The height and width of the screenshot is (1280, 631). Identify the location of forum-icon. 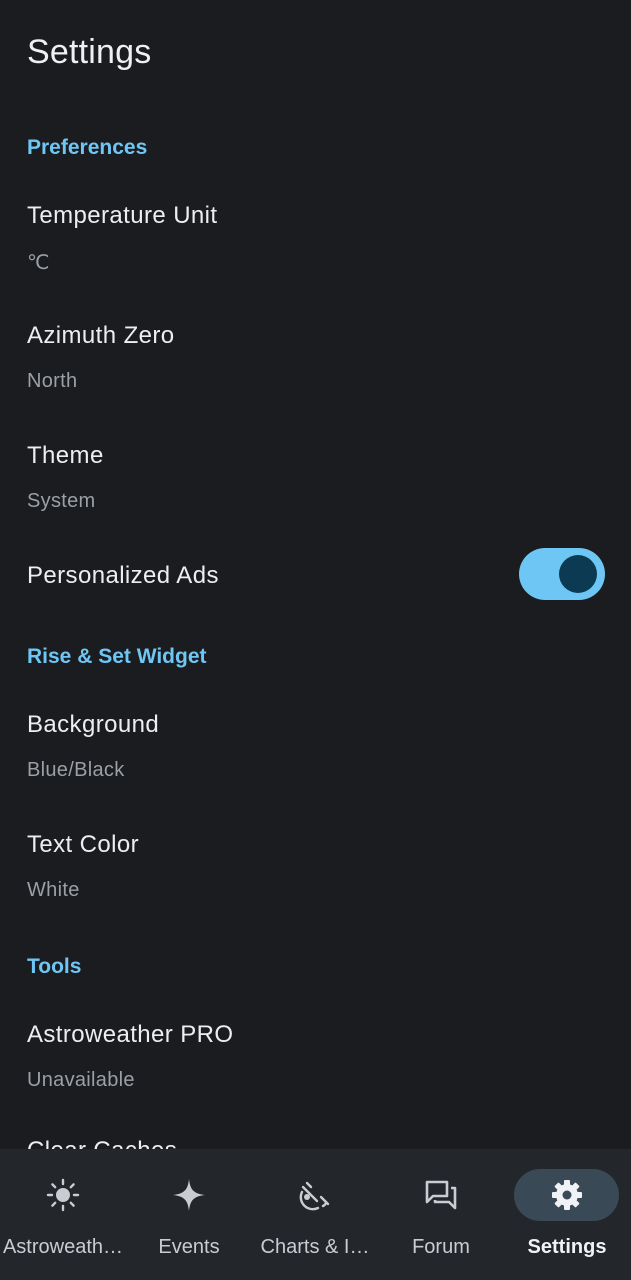
(441, 1195).